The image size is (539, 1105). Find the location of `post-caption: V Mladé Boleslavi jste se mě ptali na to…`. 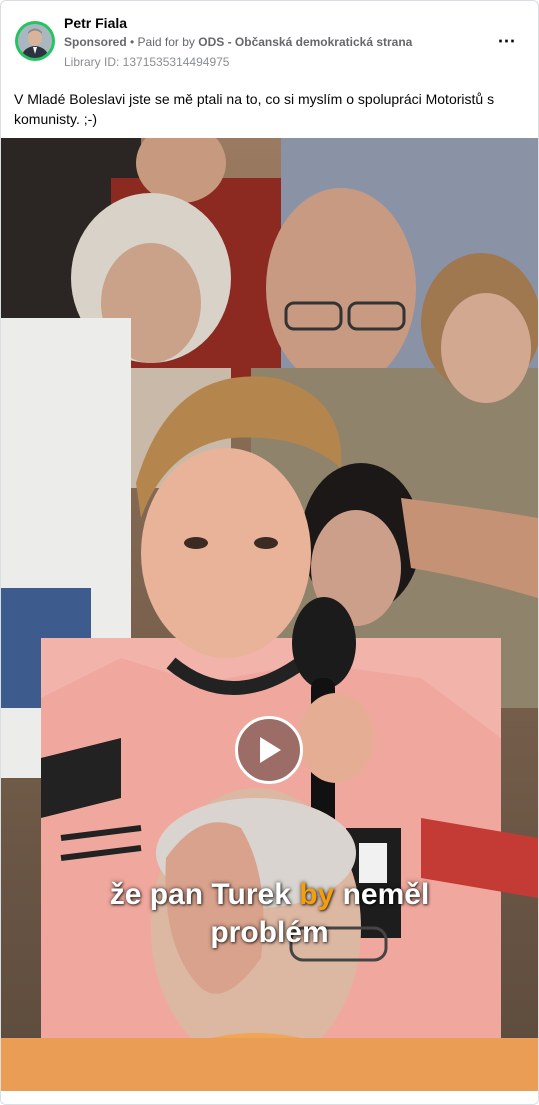

post-caption: V Mladé Boleslavi jste se mě ptali na to… is located at coordinates (254, 109).